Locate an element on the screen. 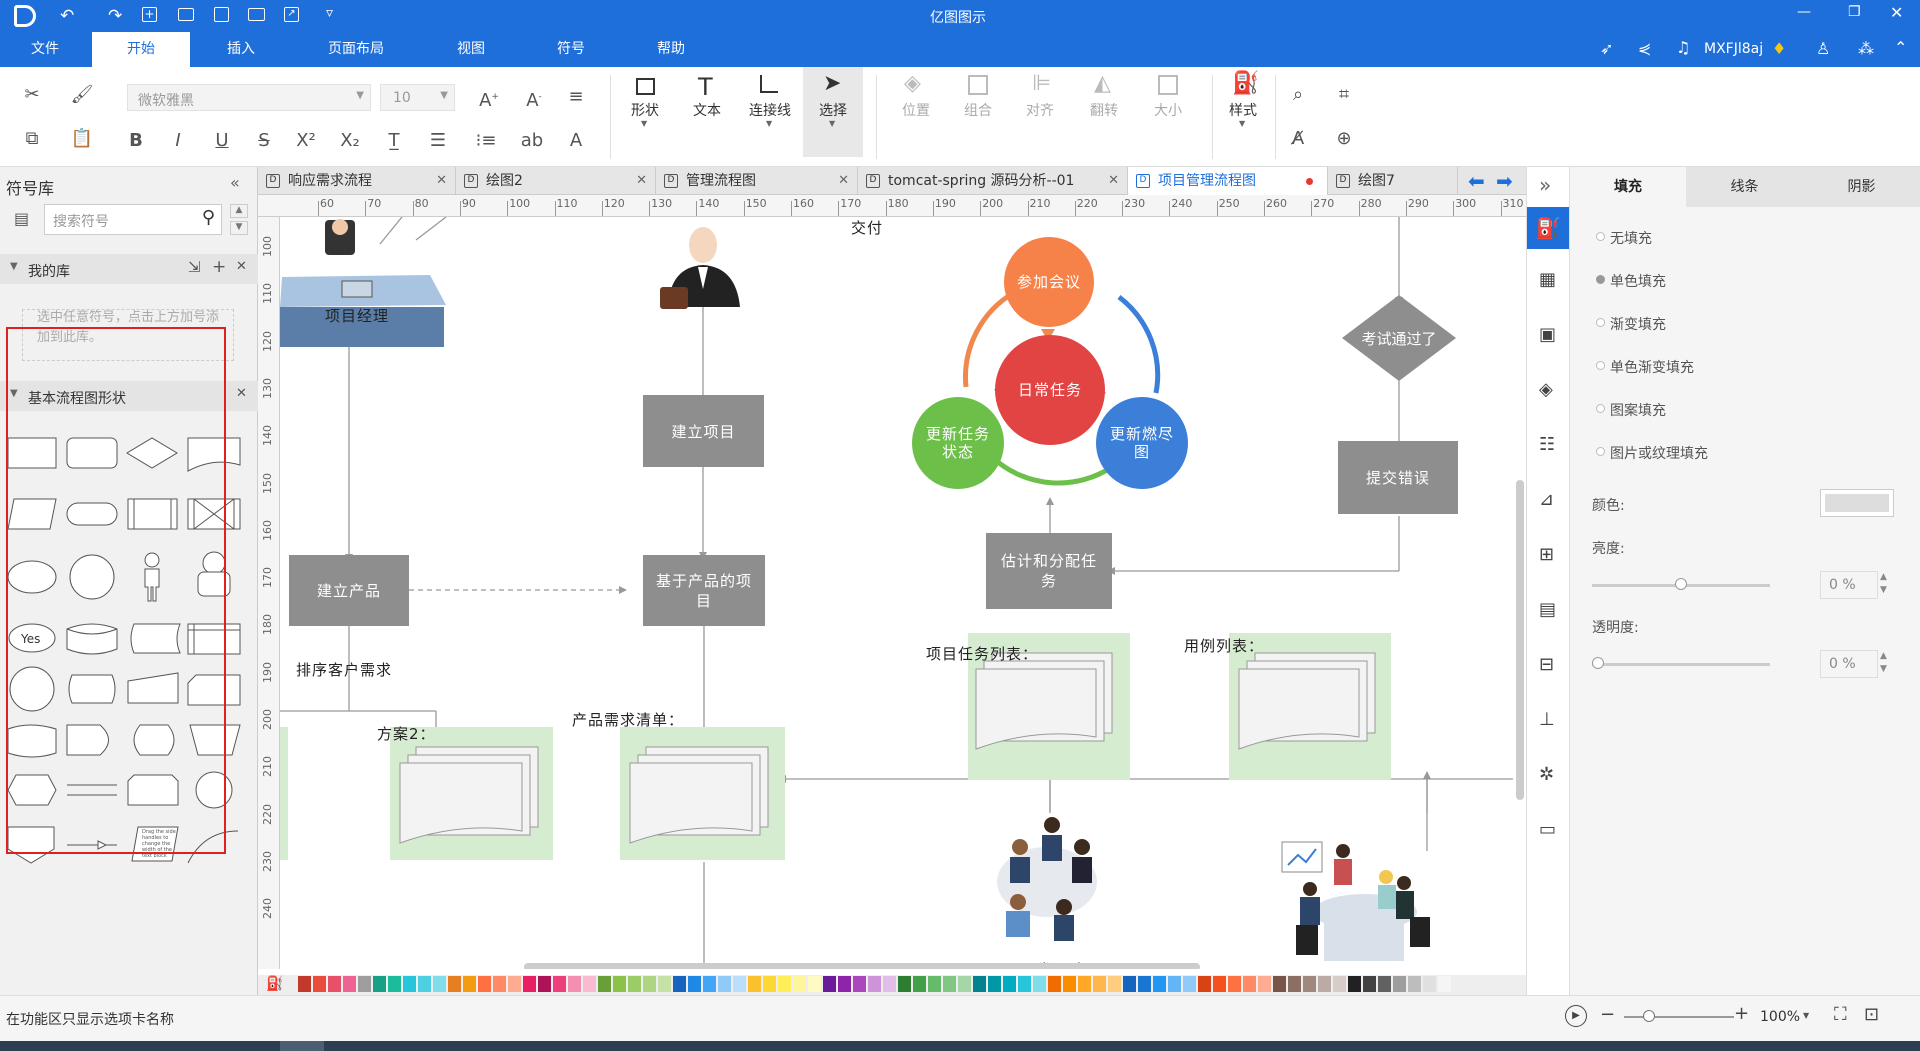 The width and height of the screenshot is (1920, 1051). fit-width-icon: ⊡ is located at coordinates (1871, 1014).